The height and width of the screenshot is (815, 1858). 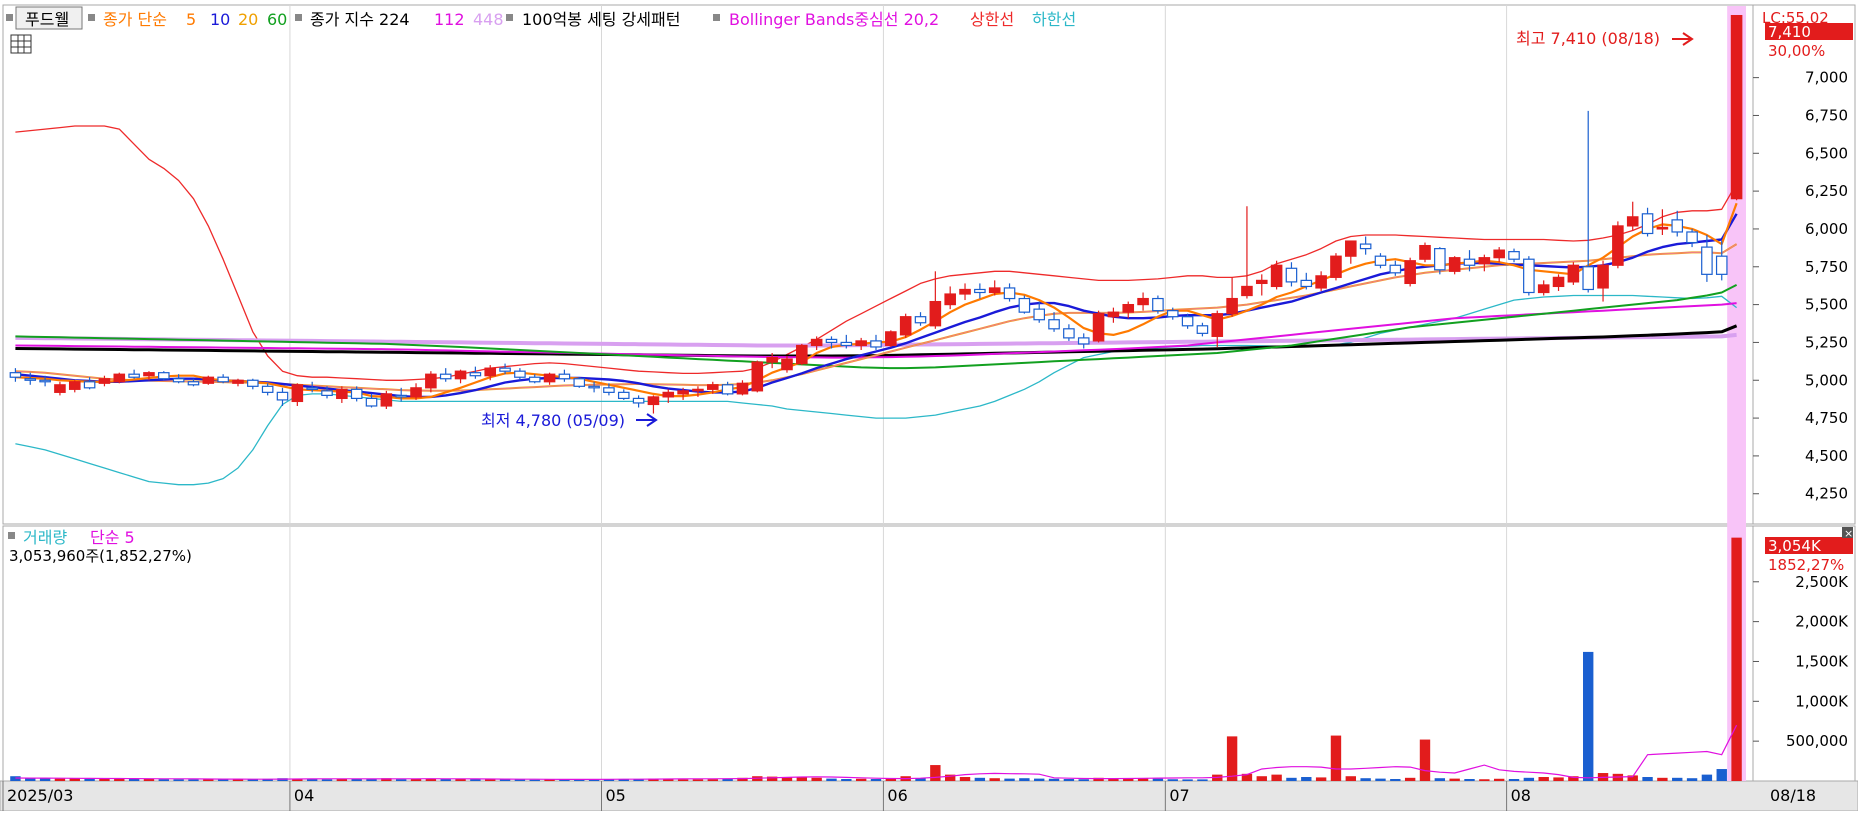 I want to click on price-tick-label: 7,000, so click(x=1826, y=78).